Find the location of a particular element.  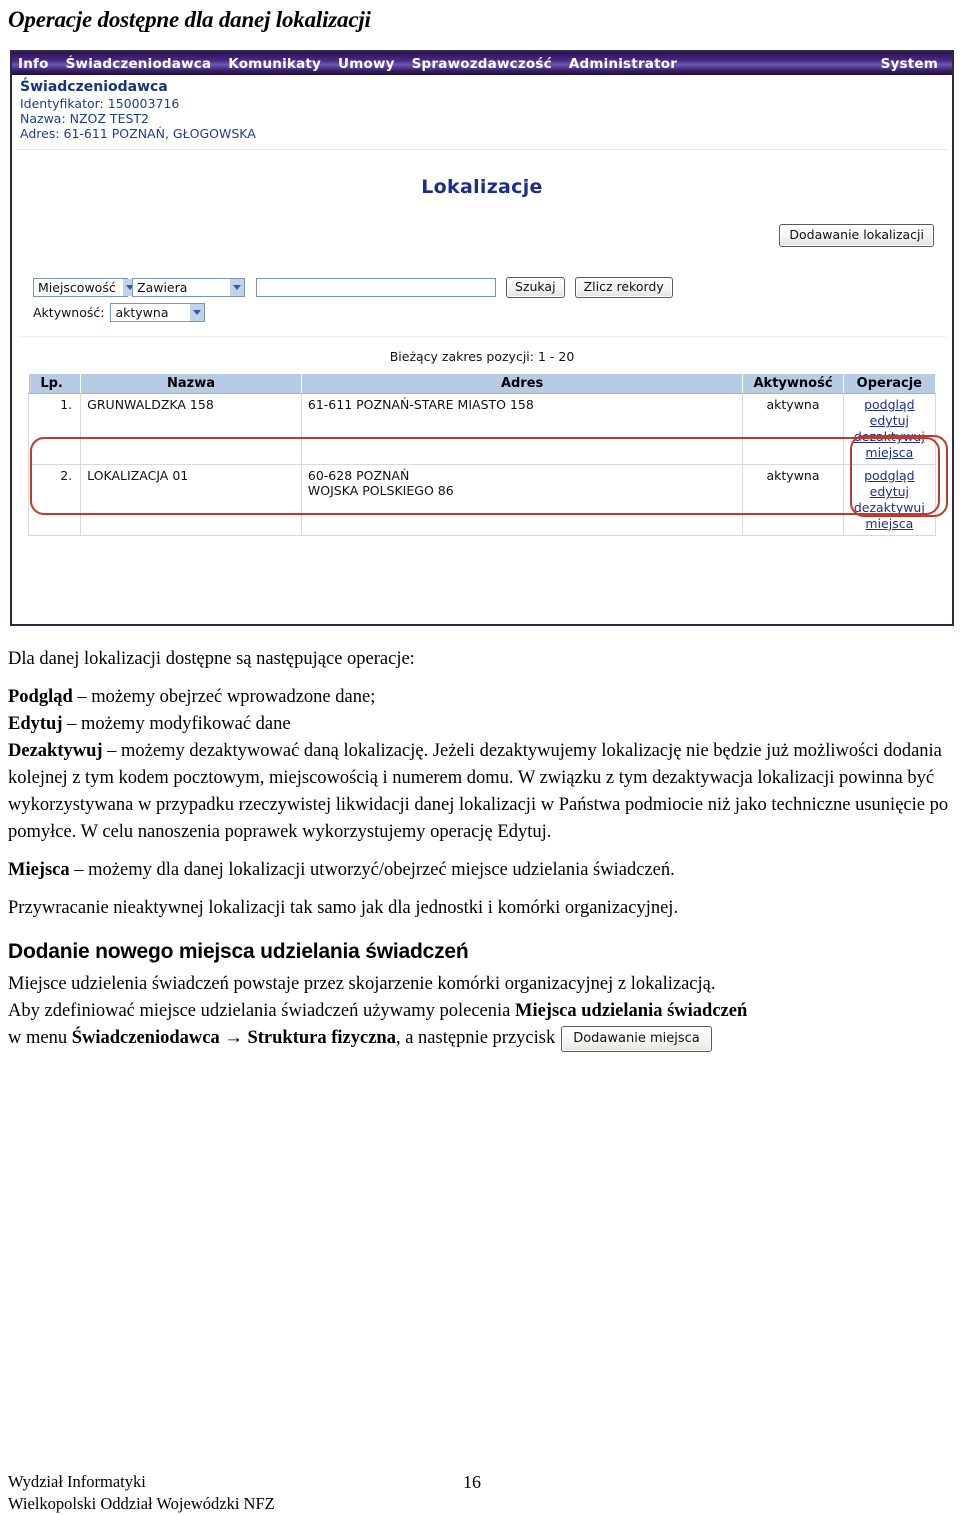

column-select: Miejscowość is located at coordinates (85, 287).